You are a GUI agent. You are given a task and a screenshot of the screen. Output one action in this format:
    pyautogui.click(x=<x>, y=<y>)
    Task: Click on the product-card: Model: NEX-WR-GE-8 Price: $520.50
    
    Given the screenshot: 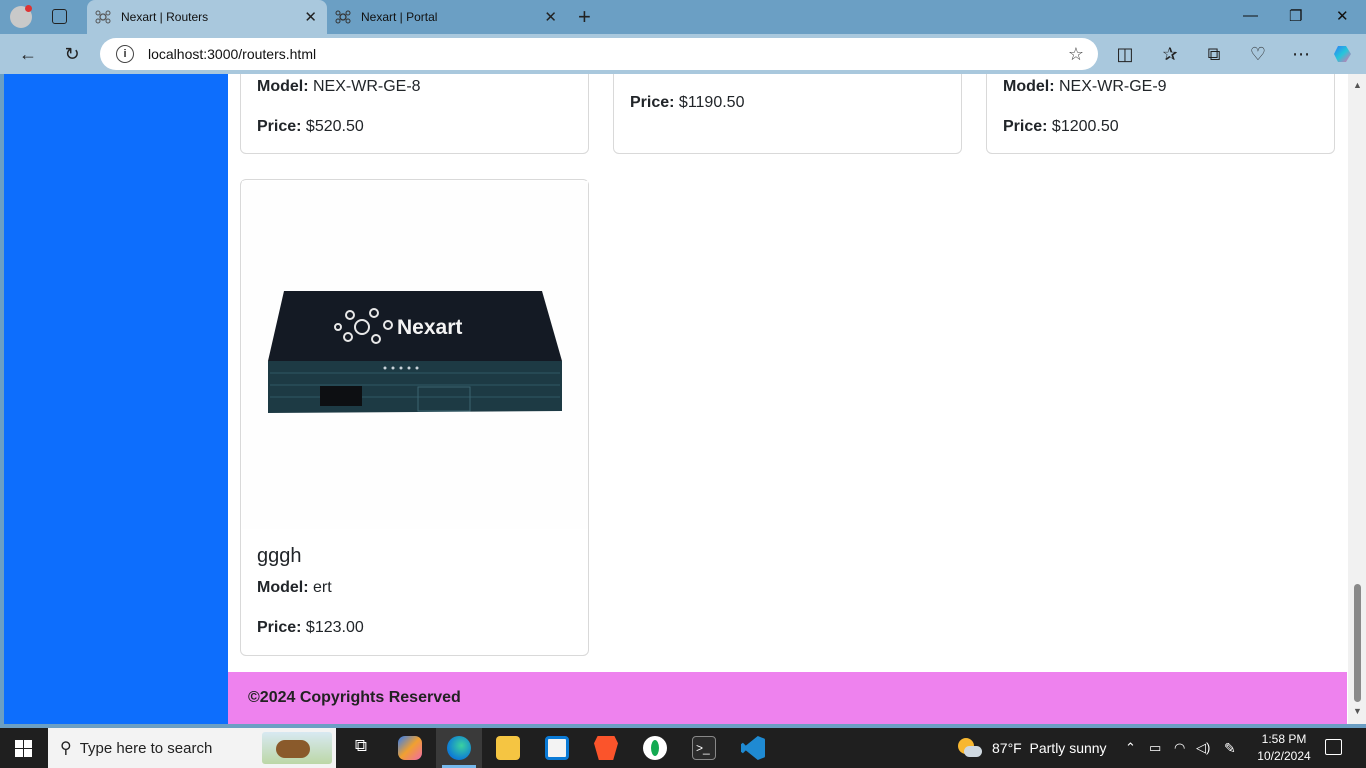 What is the action you would take?
    pyautogui.click(x=414, y=114)
    